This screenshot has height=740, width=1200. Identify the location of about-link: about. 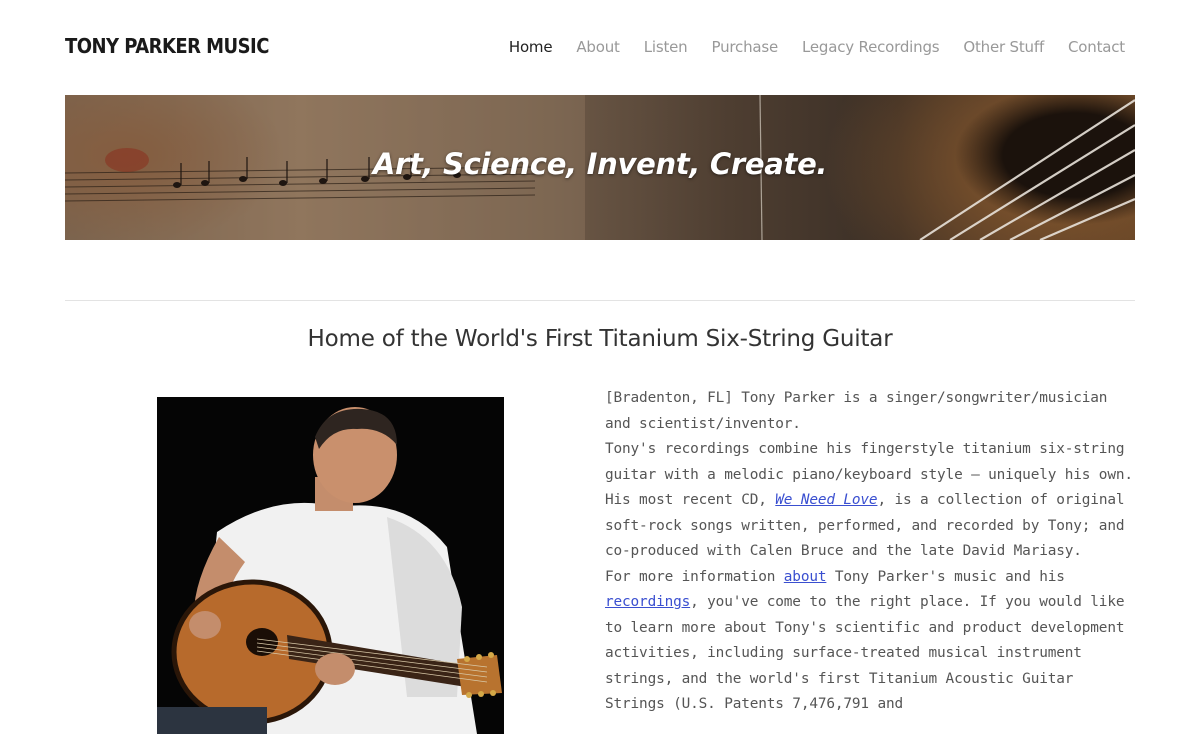
(805, 577).